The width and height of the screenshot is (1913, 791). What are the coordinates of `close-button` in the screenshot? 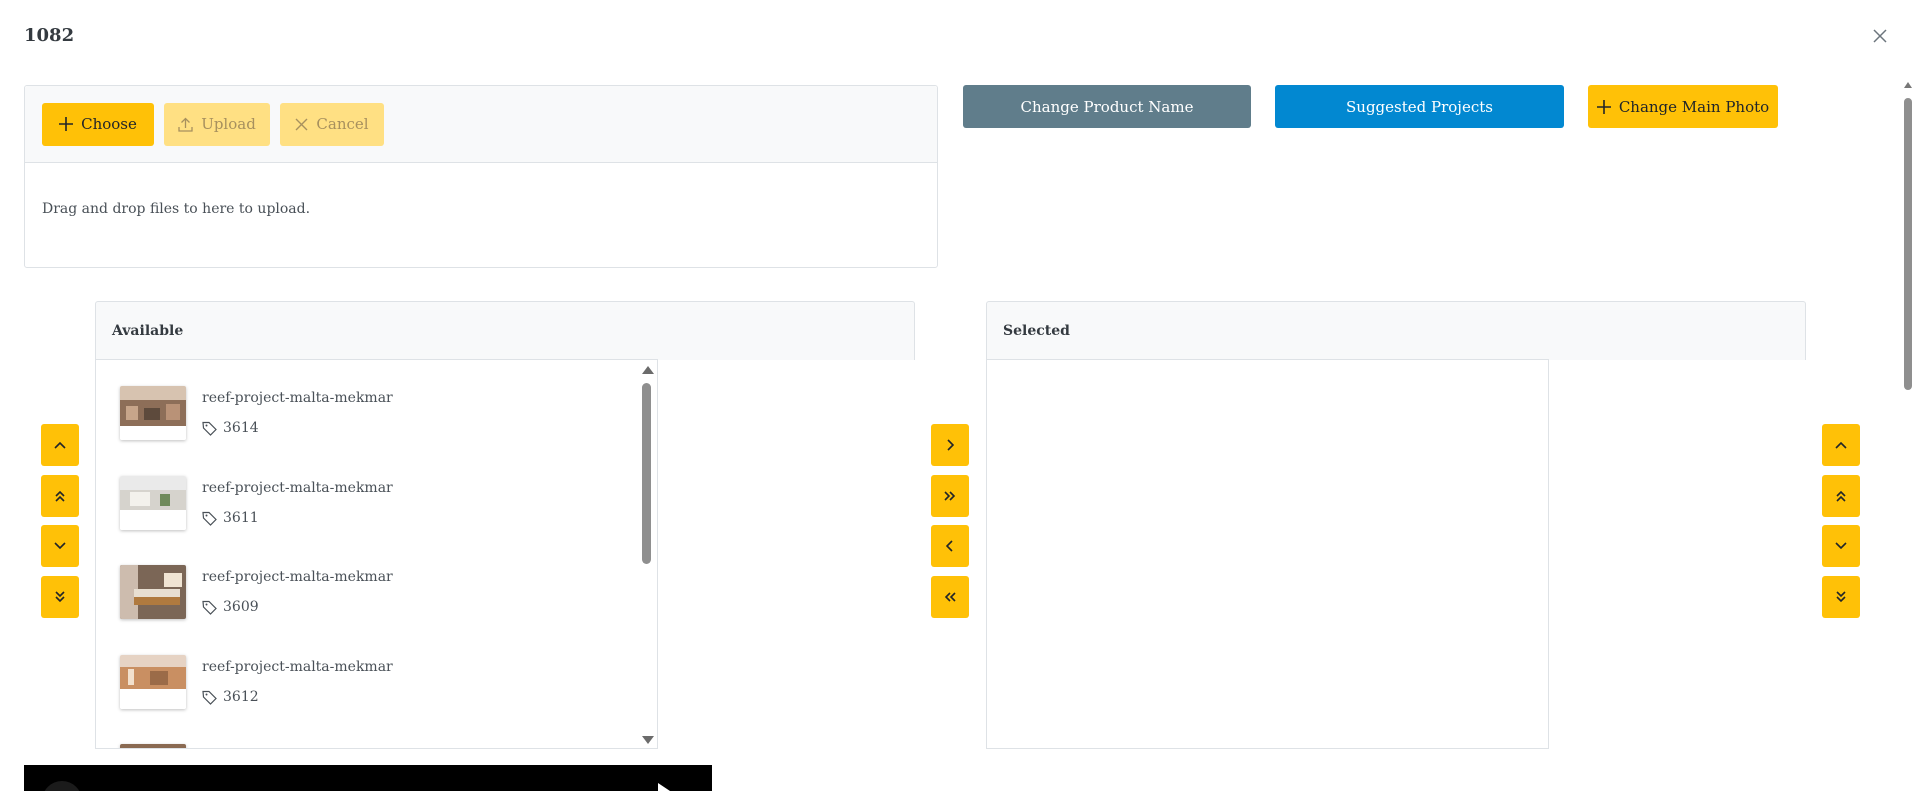 It's located at (1880, 36).